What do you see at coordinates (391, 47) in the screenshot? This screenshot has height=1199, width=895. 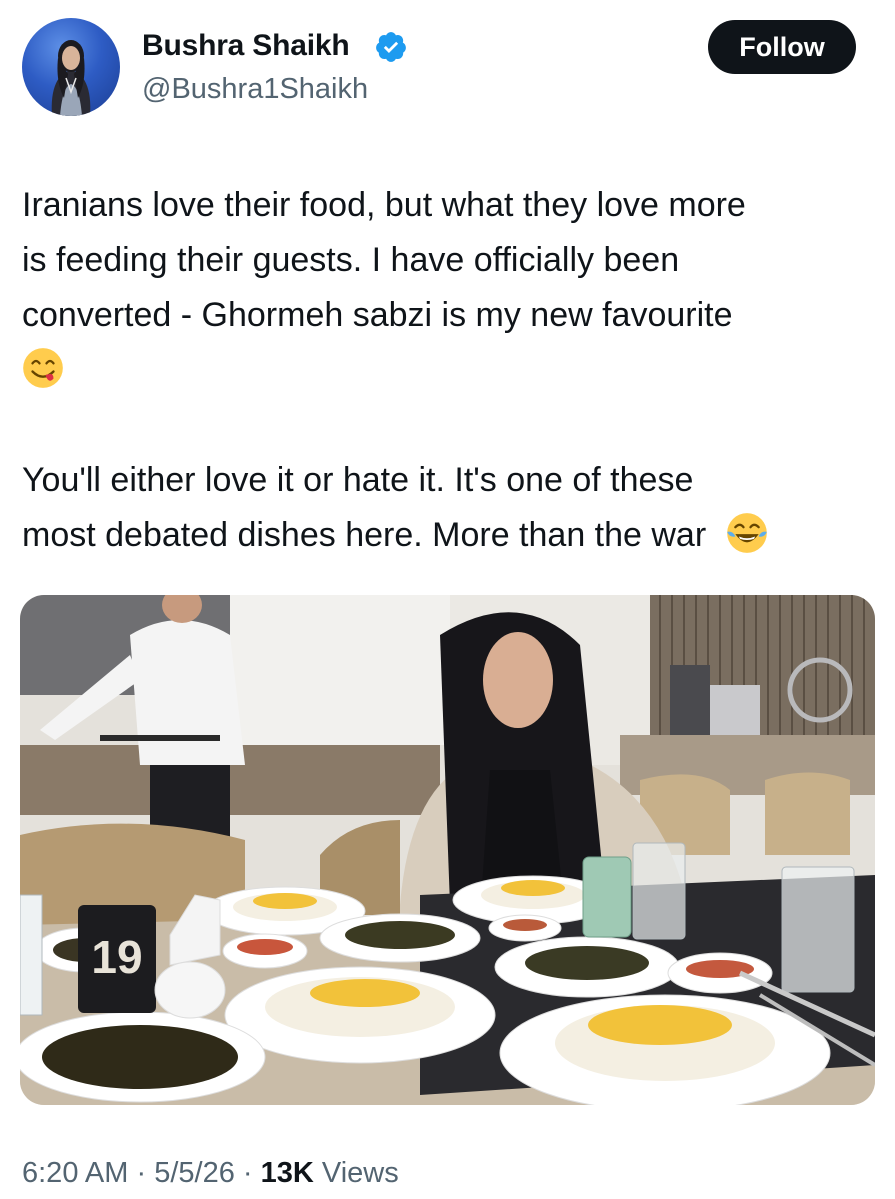 I see `verified-badge-icon` at bounding box center [391, 47].